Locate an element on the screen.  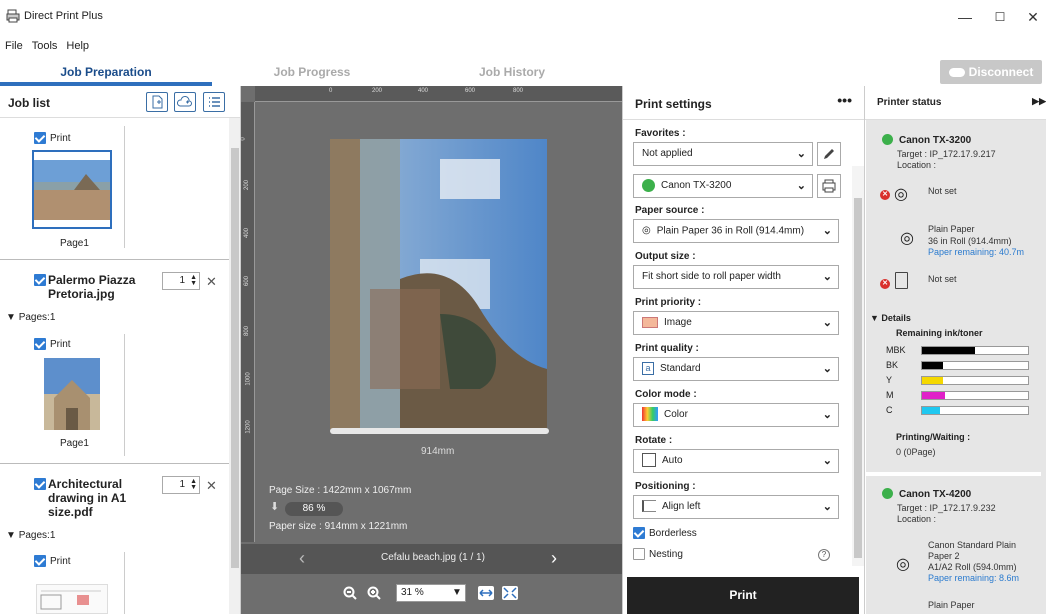
color-mode-label: Color mode : is located at coordinates (666, 394).